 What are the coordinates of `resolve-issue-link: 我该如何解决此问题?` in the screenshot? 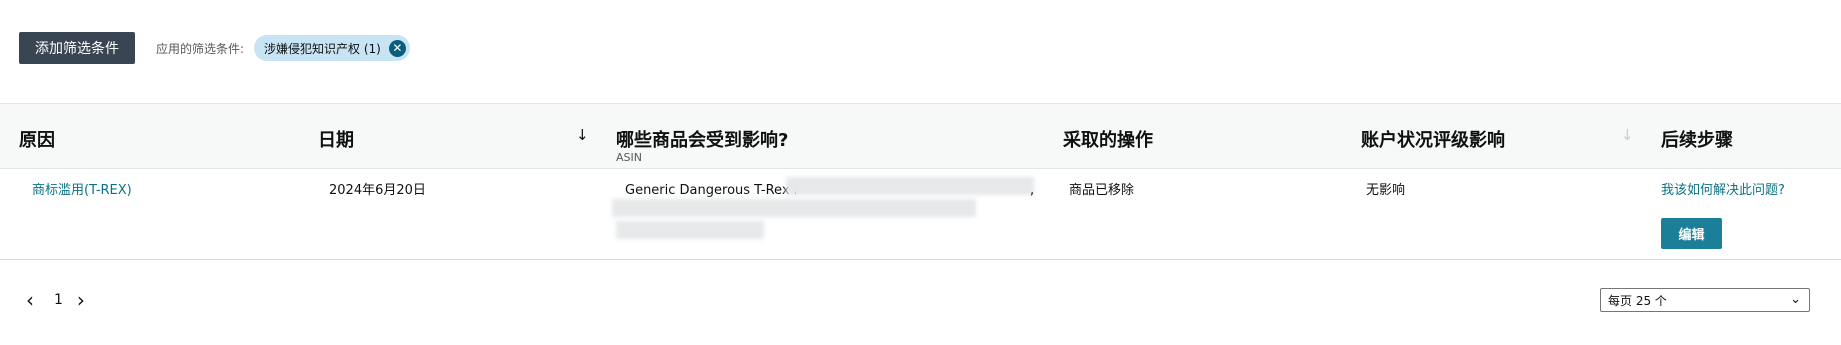 It's located at (1726, 190).